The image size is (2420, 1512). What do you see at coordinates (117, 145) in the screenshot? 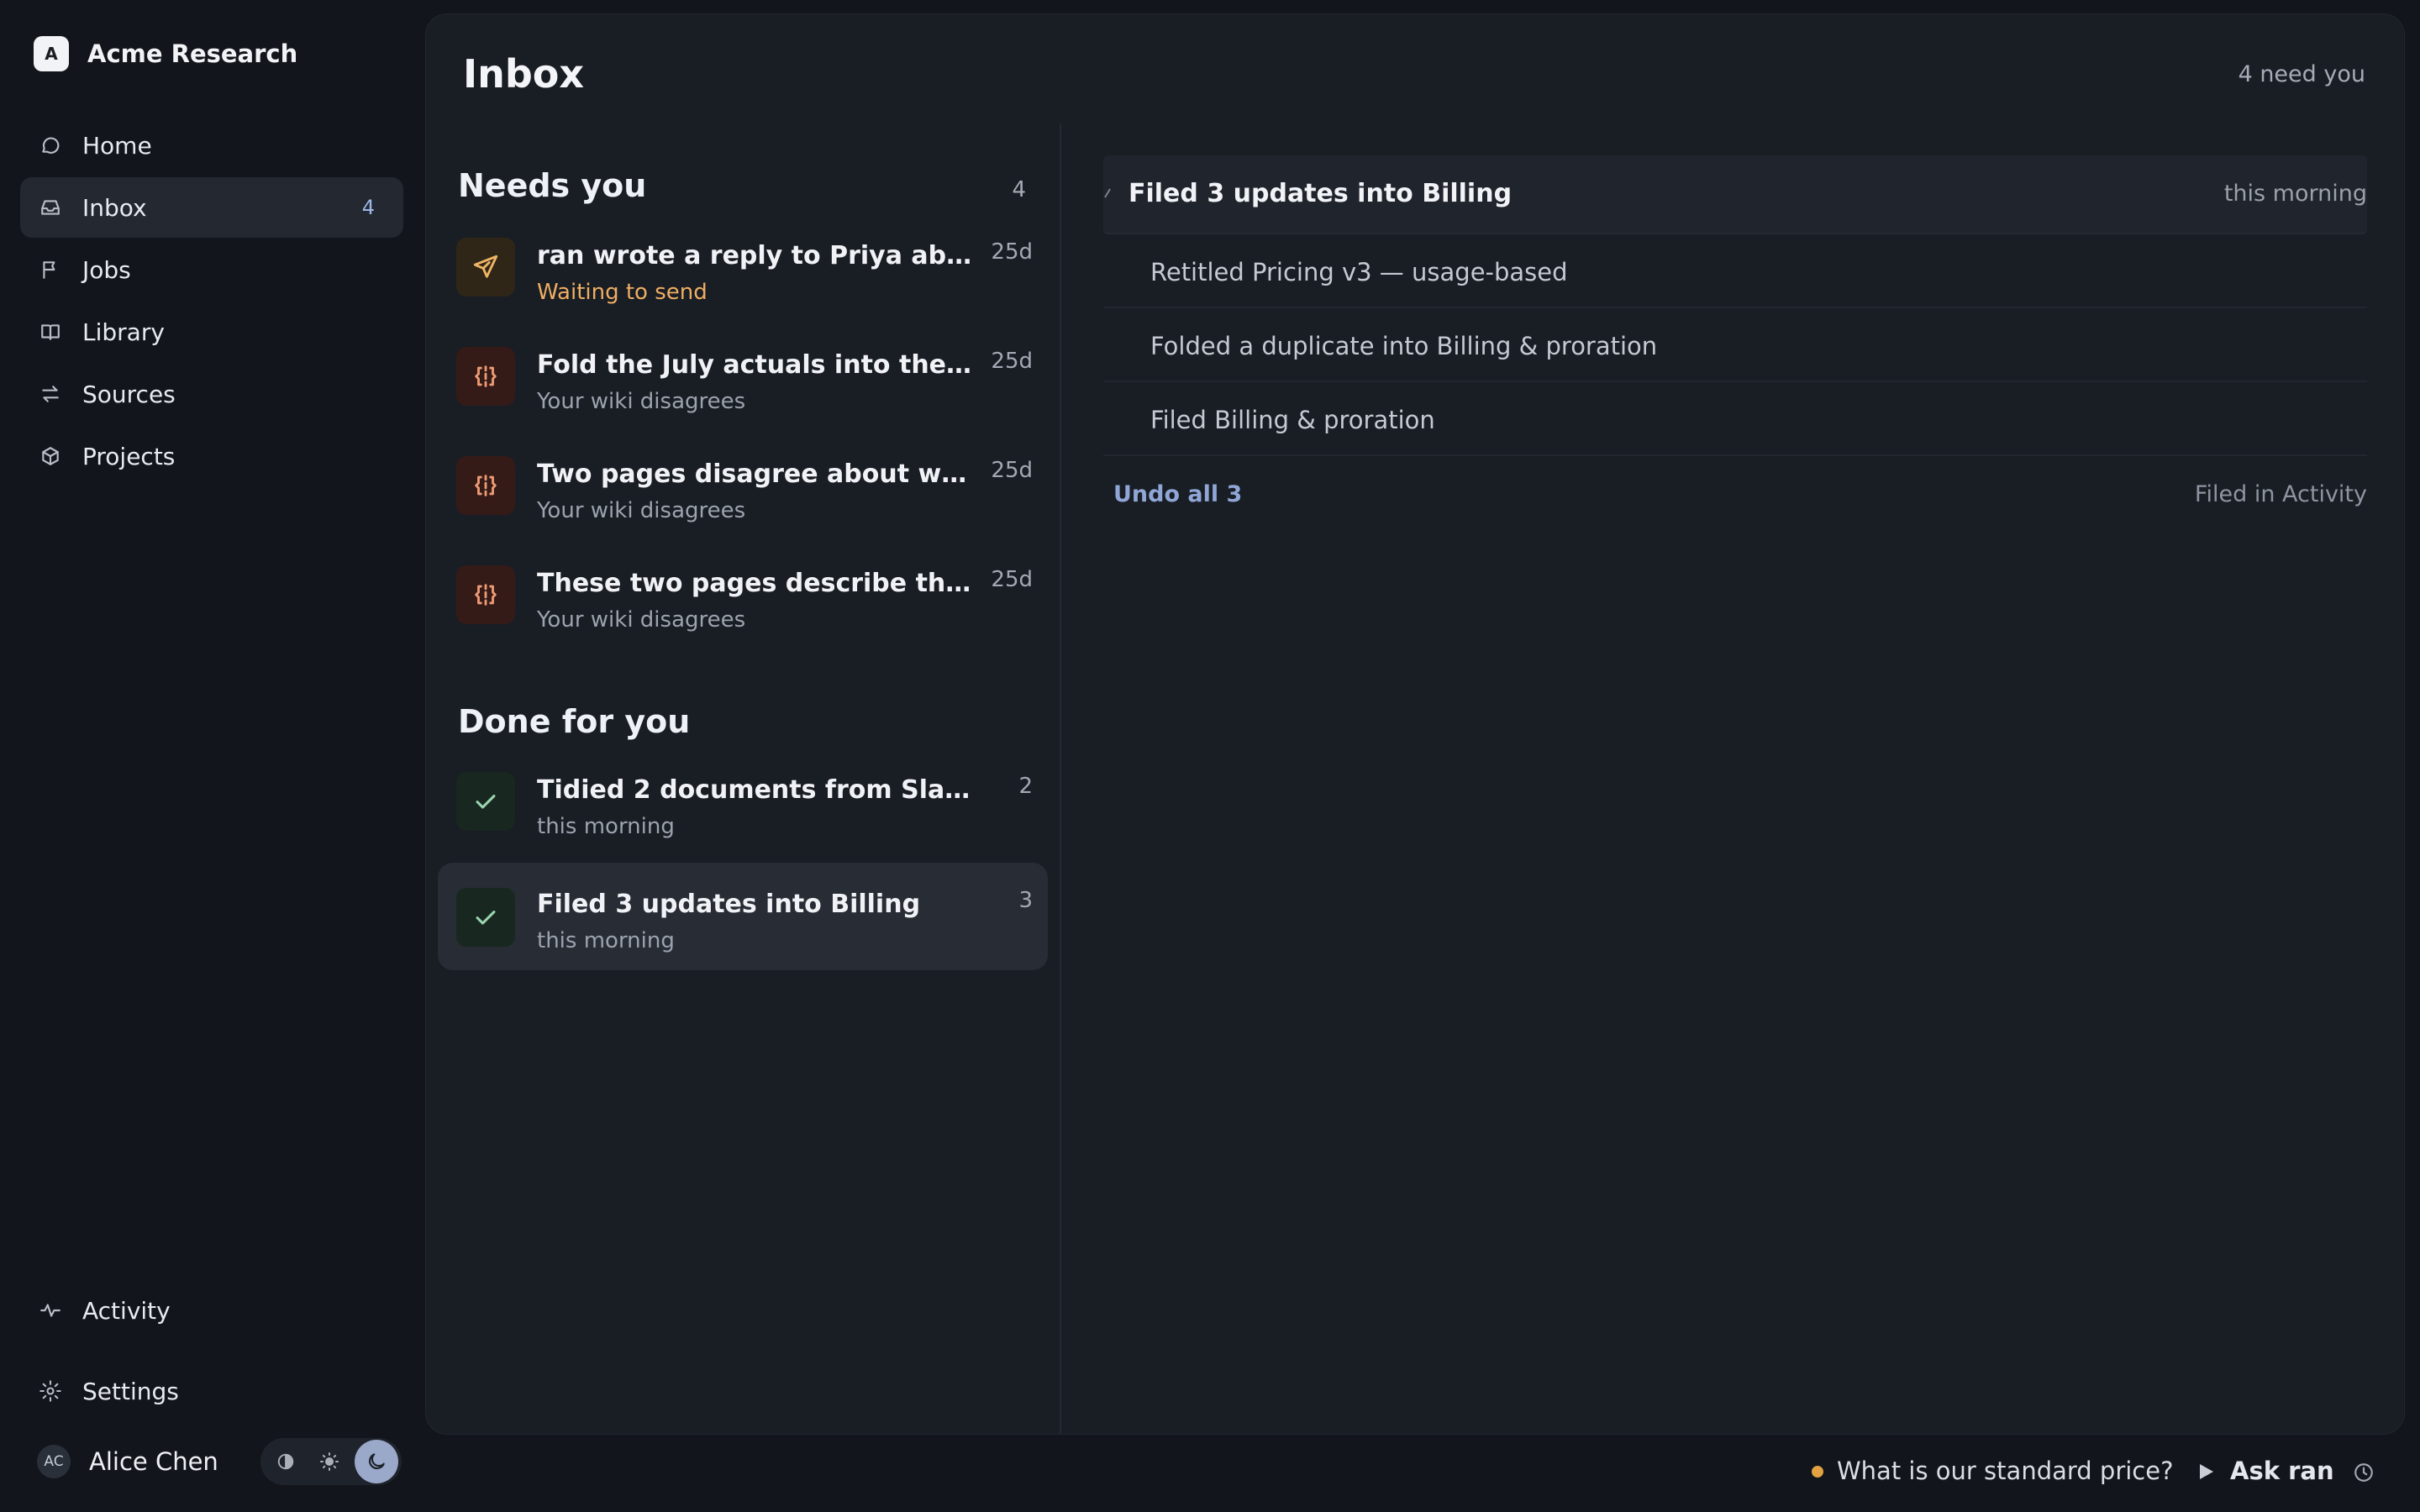
I see `sidebar-item-label: Home` at bounding box center [117, 145].